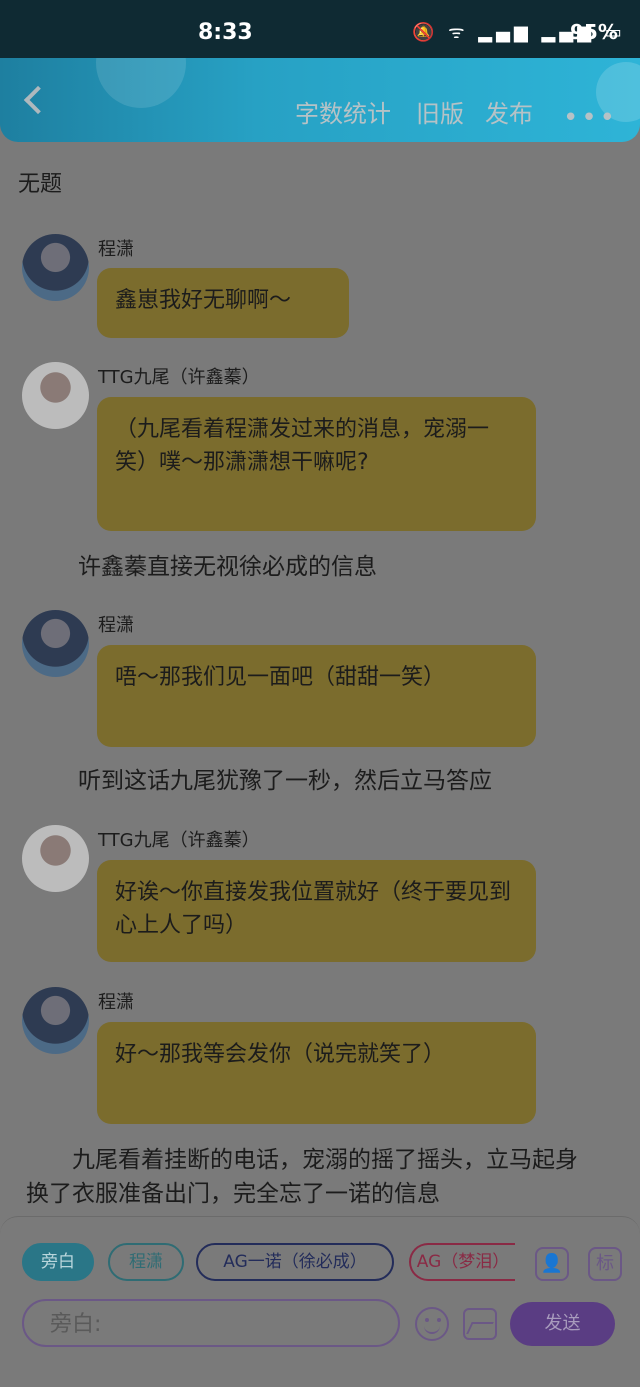  I want to click on role-chip-mengleri: AG（梦泪）, so click(462, 1262).